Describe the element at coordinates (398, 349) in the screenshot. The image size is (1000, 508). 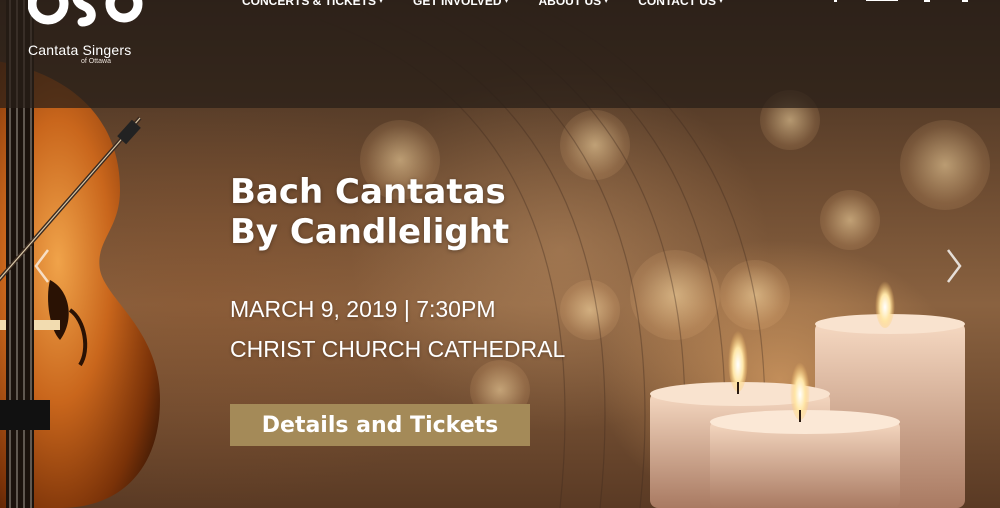
I see `event-venue: CHRIST CHURCH CATHEDRAL` at that location.